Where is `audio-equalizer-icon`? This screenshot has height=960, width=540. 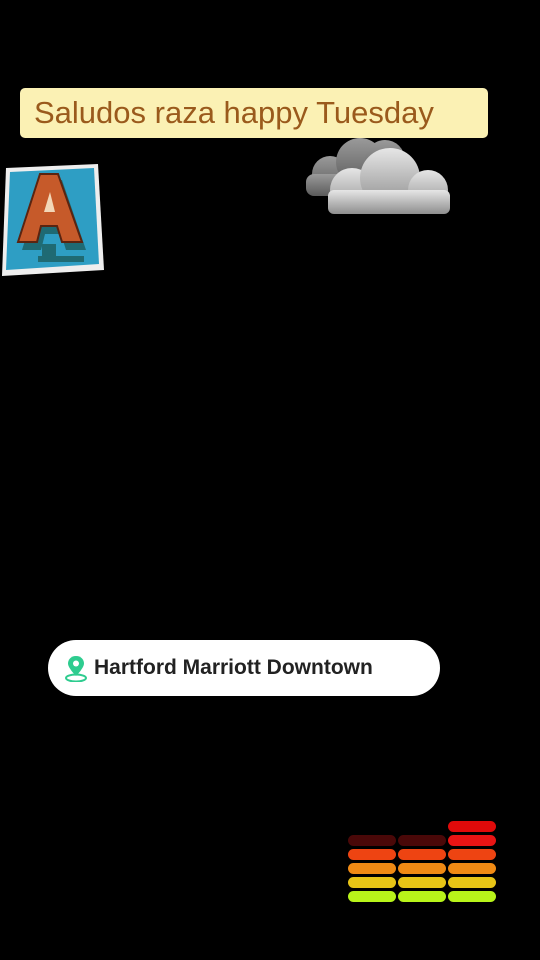 audio-equalizer-icon is located at coordinates (424, 857).